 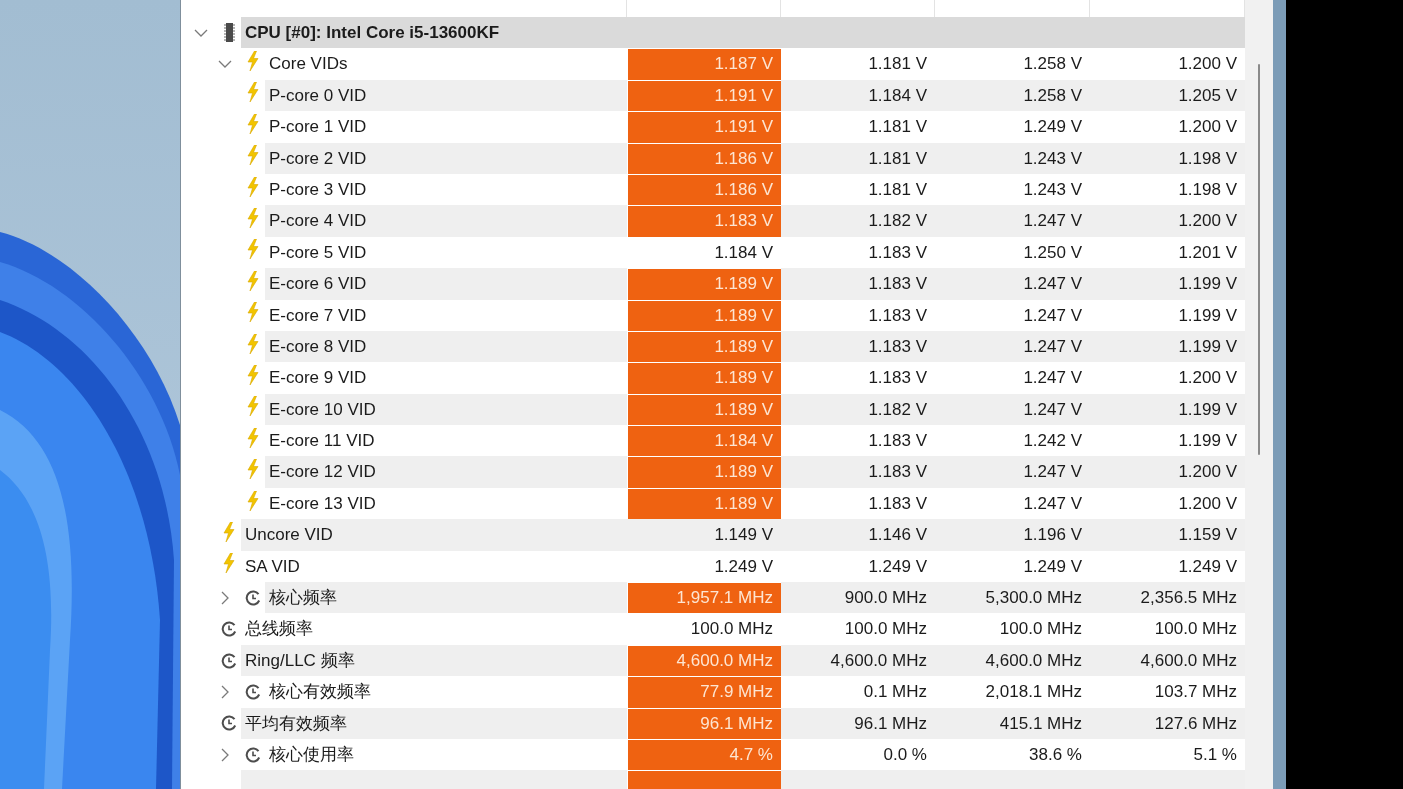 I want to click on value-cell: 77.9 MHz, so click(x=704, y=692).